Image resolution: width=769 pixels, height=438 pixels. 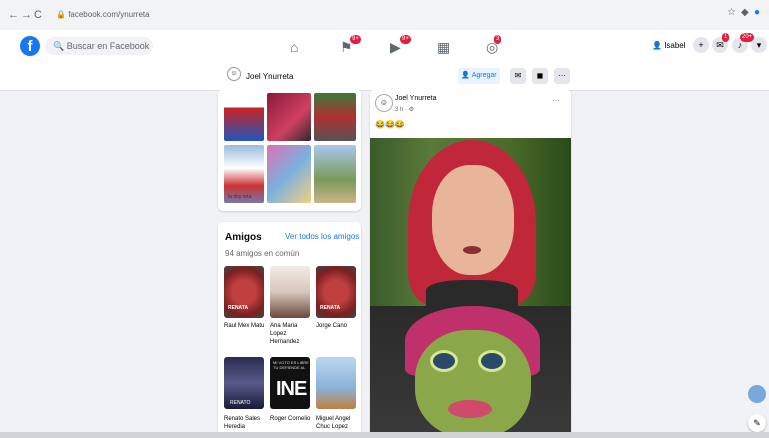 I want to click on address-bar: 🔒 facebook.com/ynurreta, so click(x=376, y=15).